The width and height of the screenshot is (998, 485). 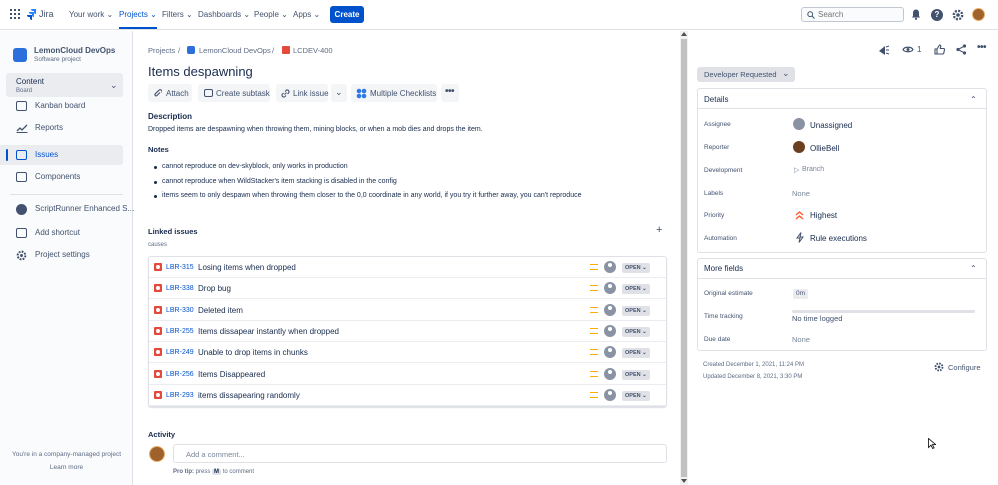 I want to click on help-icon: ?, so click(x=937, y=15).